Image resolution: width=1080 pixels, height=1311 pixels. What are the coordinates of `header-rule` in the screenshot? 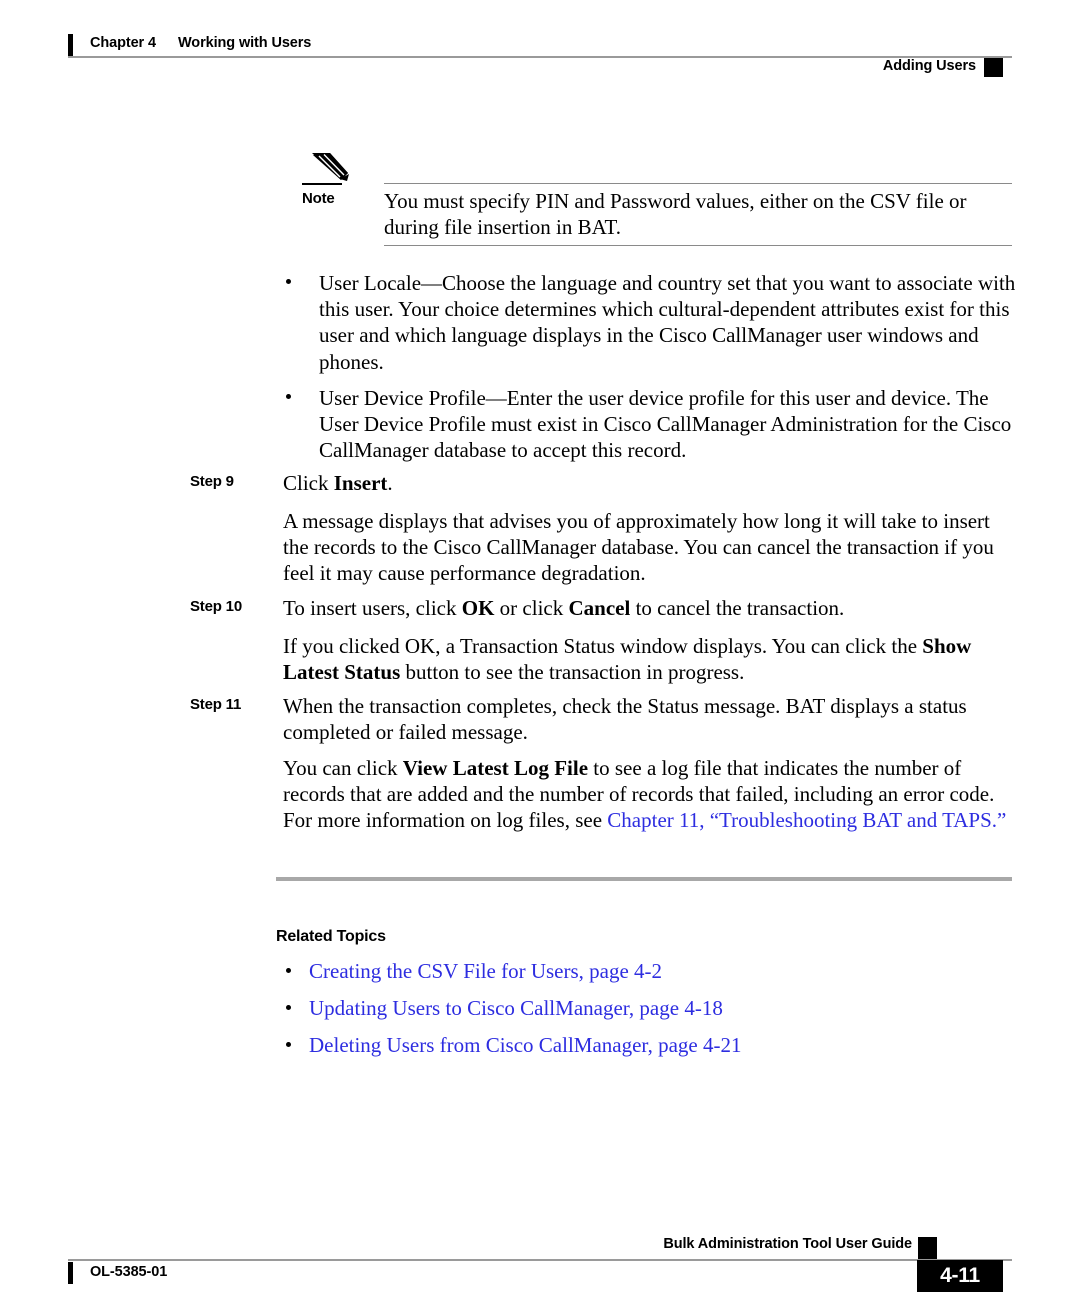 It's located at (540, 57).